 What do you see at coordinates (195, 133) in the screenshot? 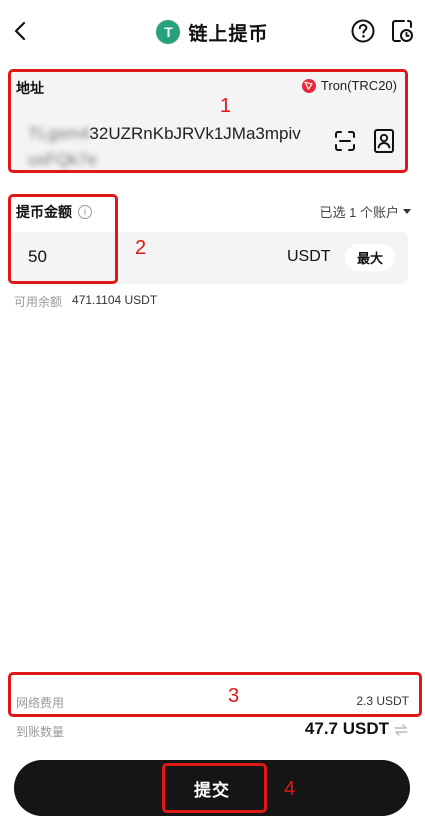
I see `address-visible-text: 32UZRnKbJRVk1JMa3mpiv` at bounding box center [195, 133].